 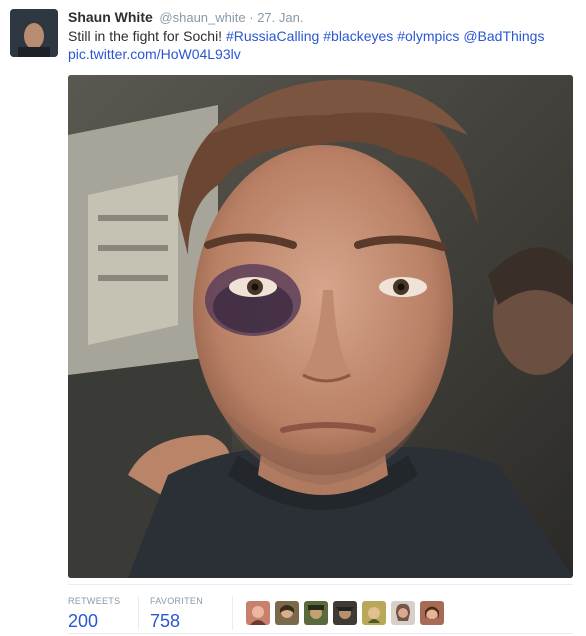 I want to click on stats-top-divider, so click(x=320, y=584).